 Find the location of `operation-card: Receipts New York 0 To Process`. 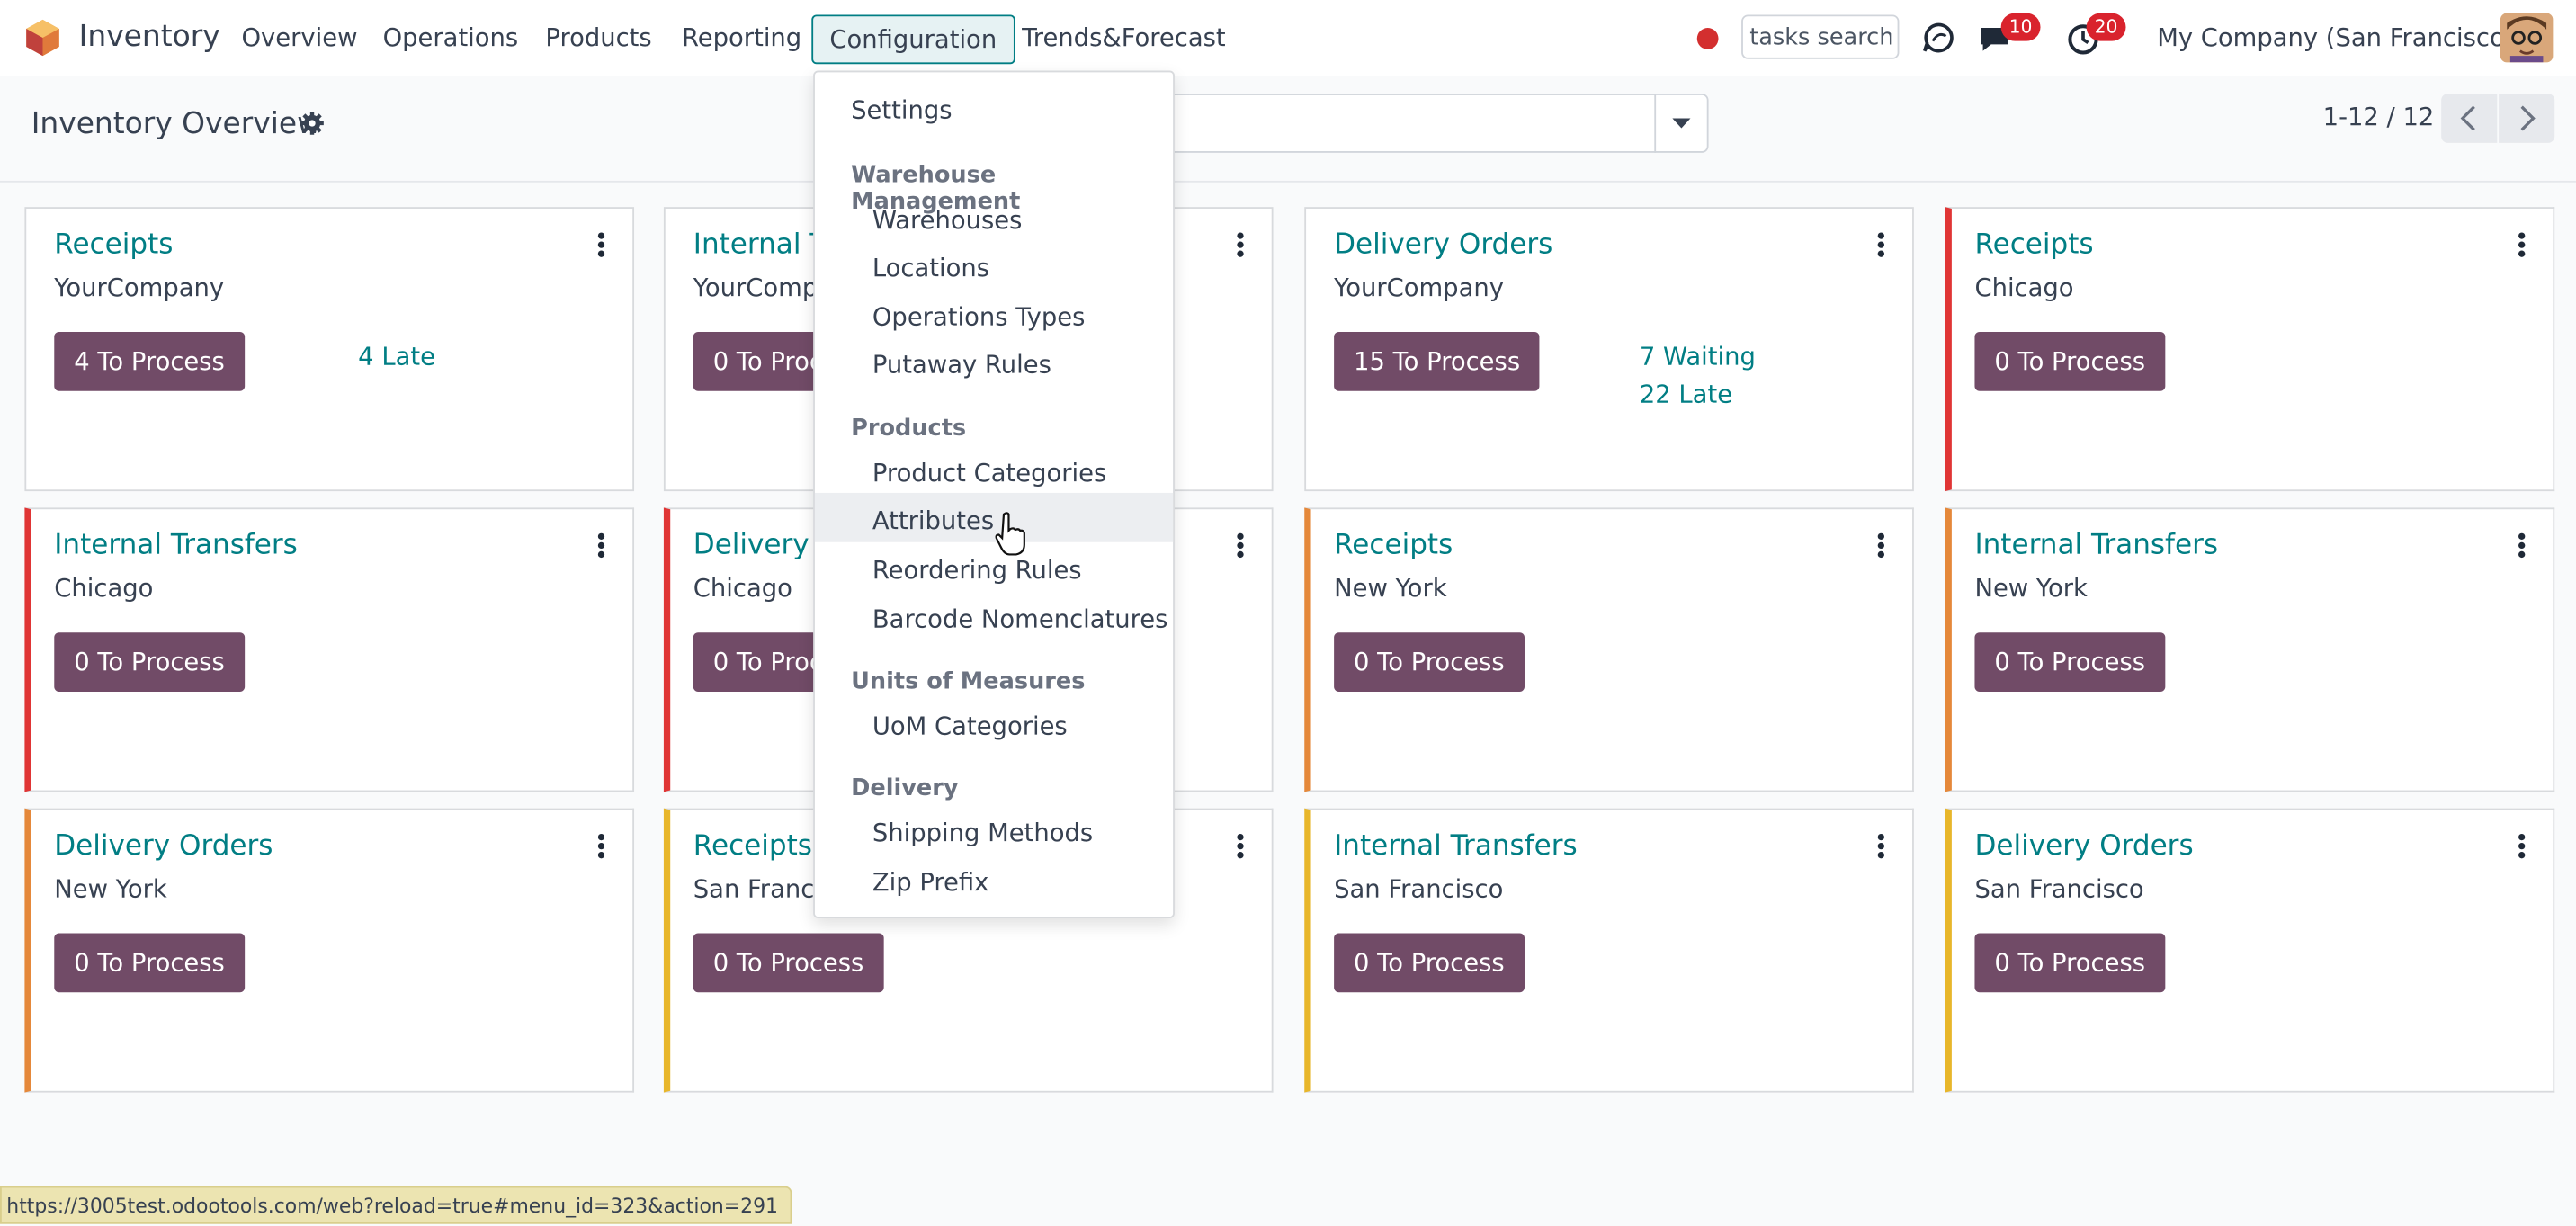

operation-card: Receipts New York 0 To Process is located at coordinates (1609, 649).